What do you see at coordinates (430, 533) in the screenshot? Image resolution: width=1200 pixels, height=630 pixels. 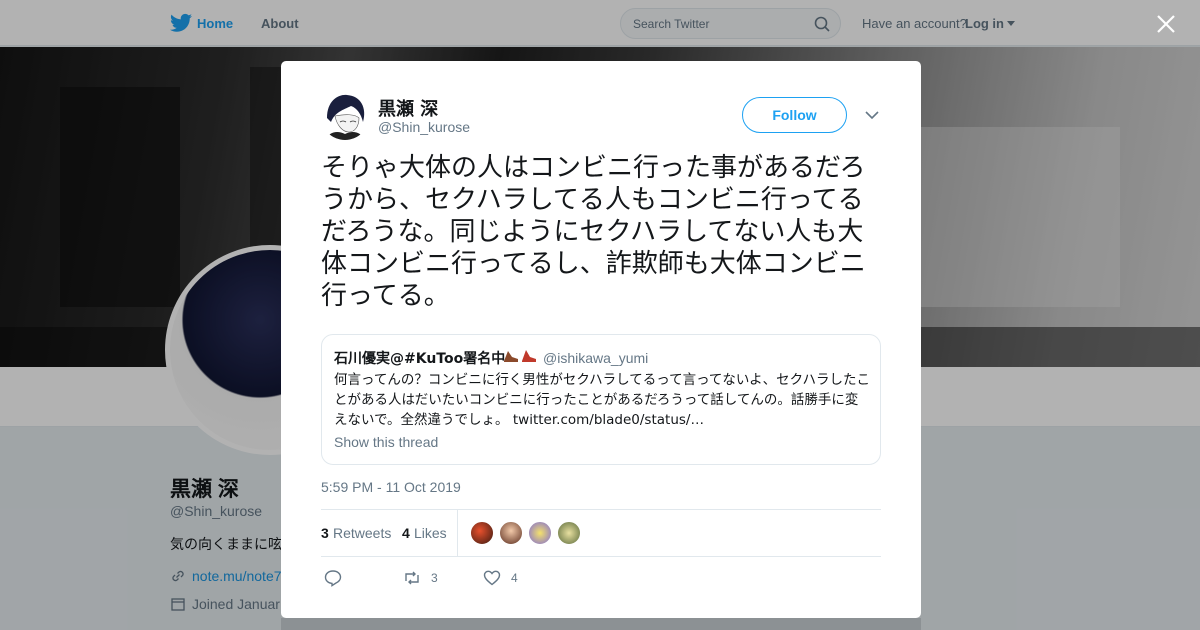 I see `likes-label: Likes` at bounding box center [430, 533].